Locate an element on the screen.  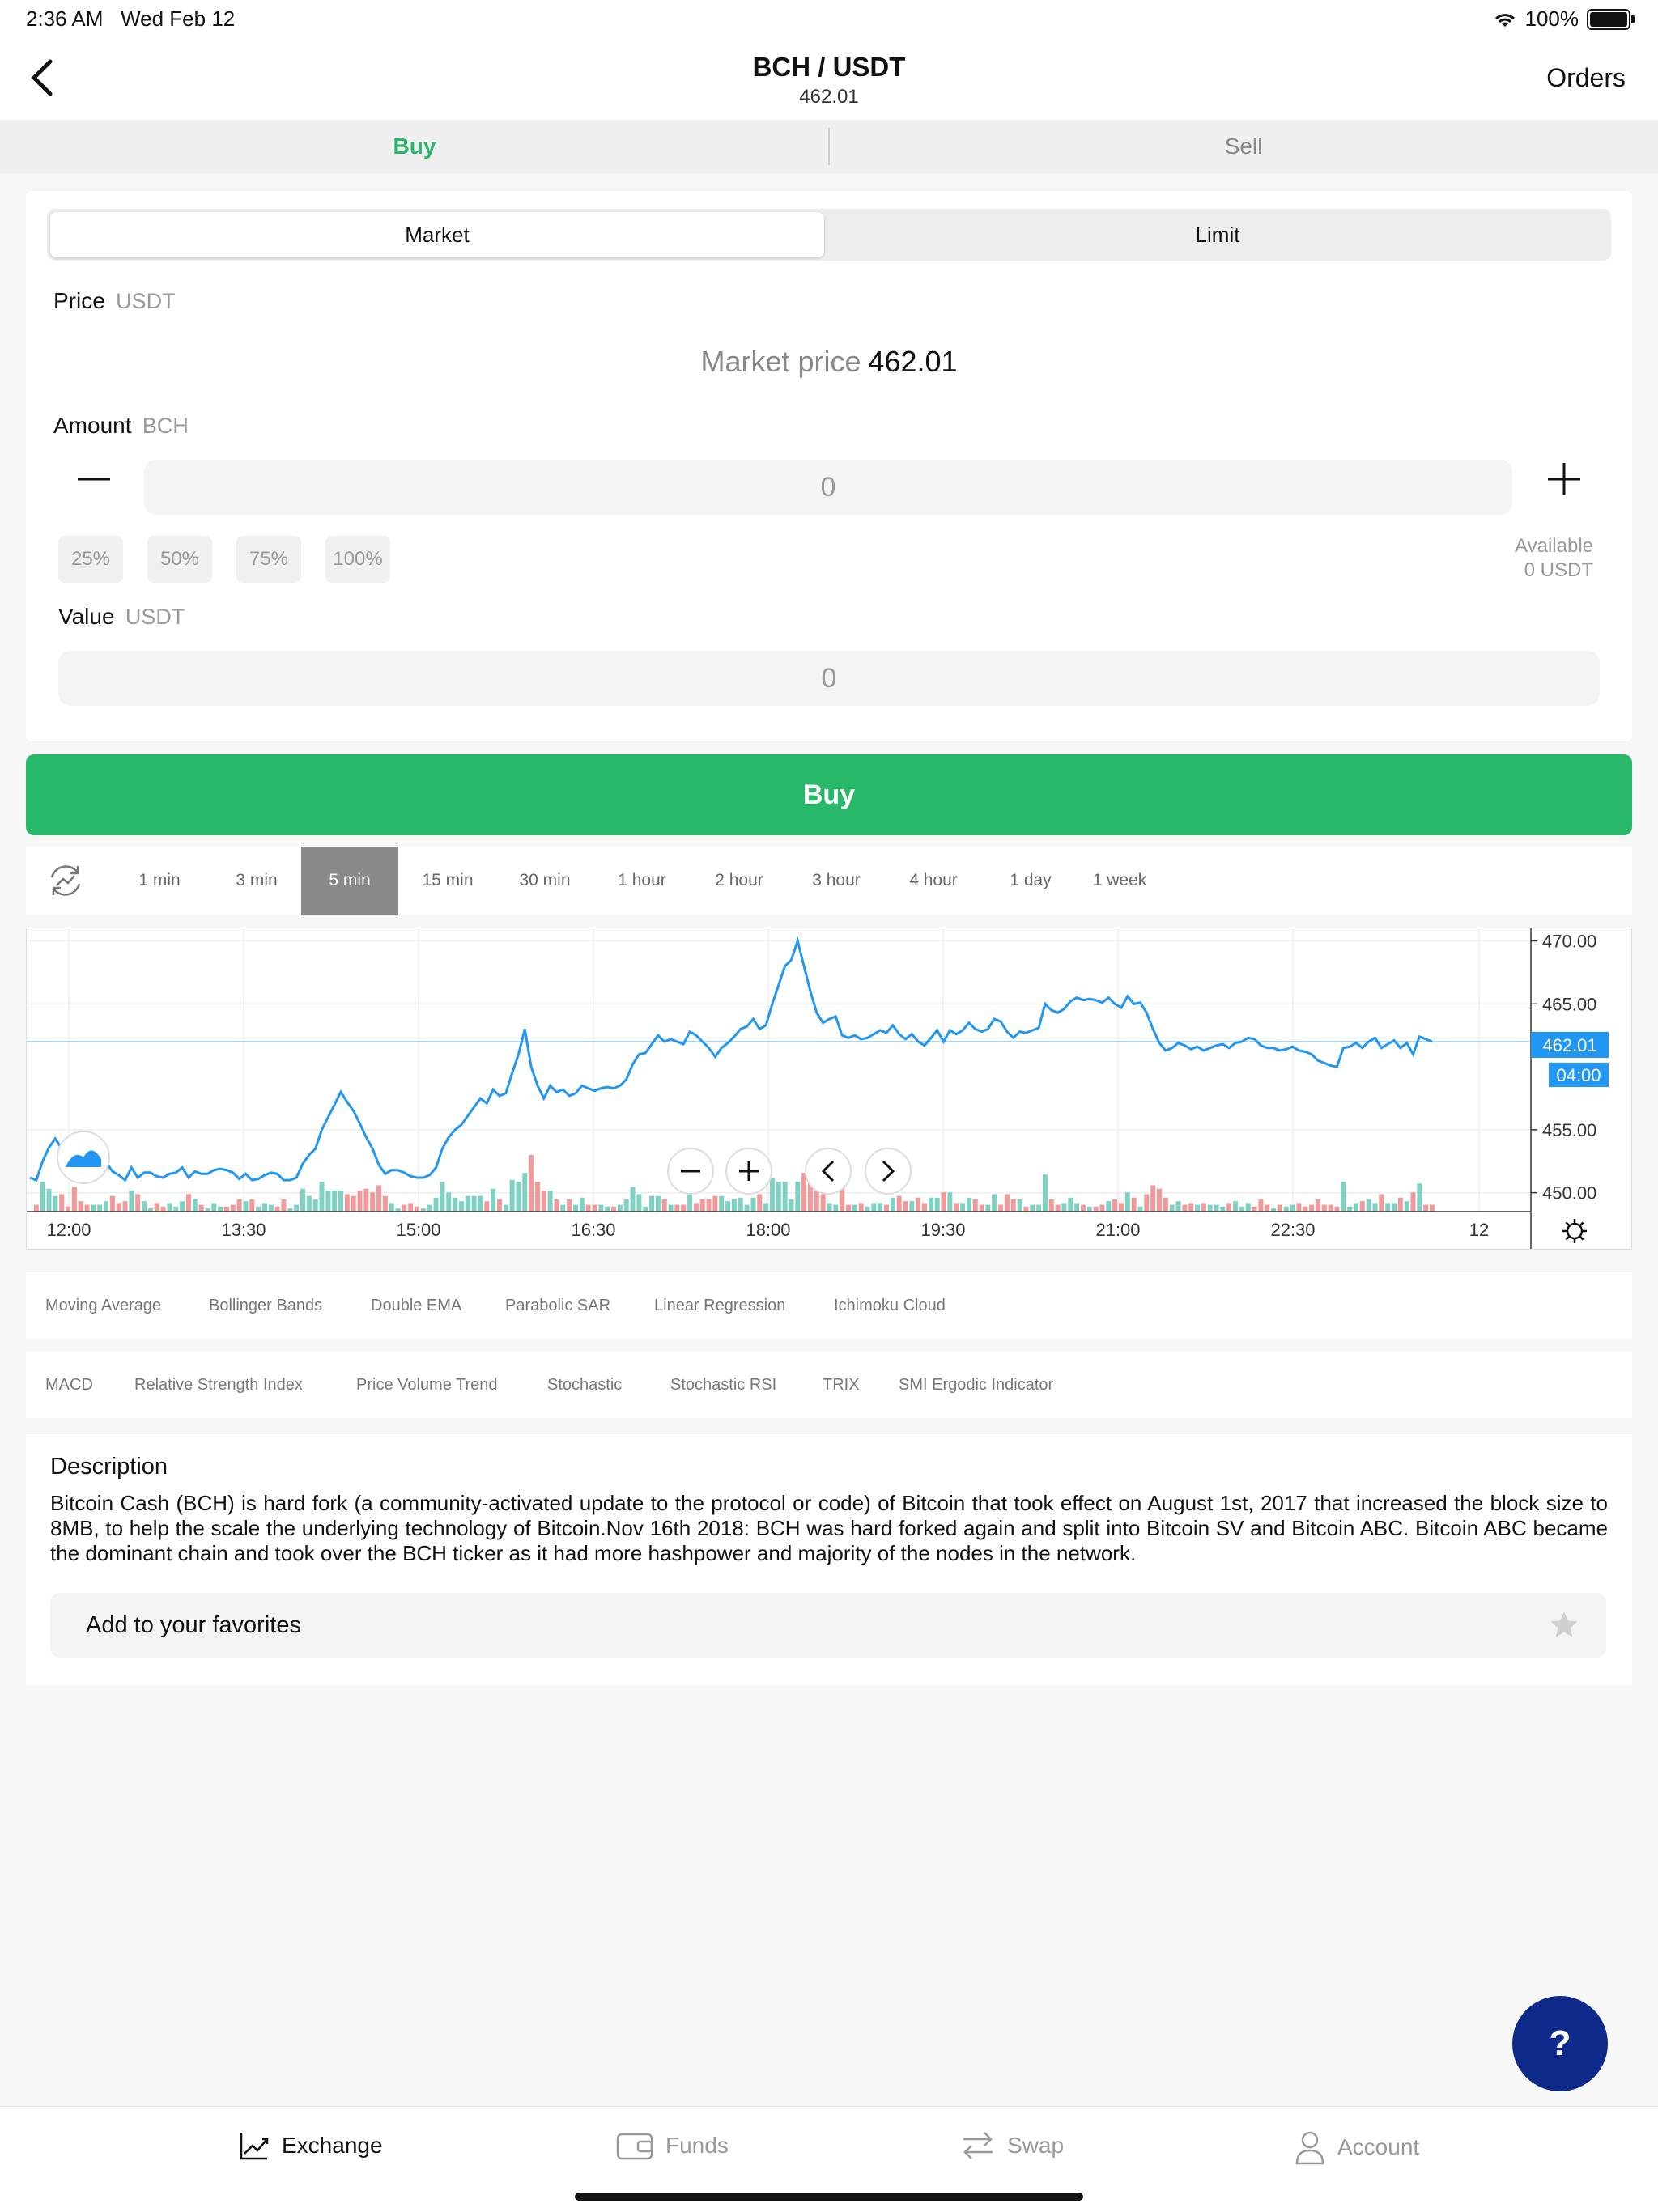
value-label-row: Value USDT is located at coordinates (121, 617).